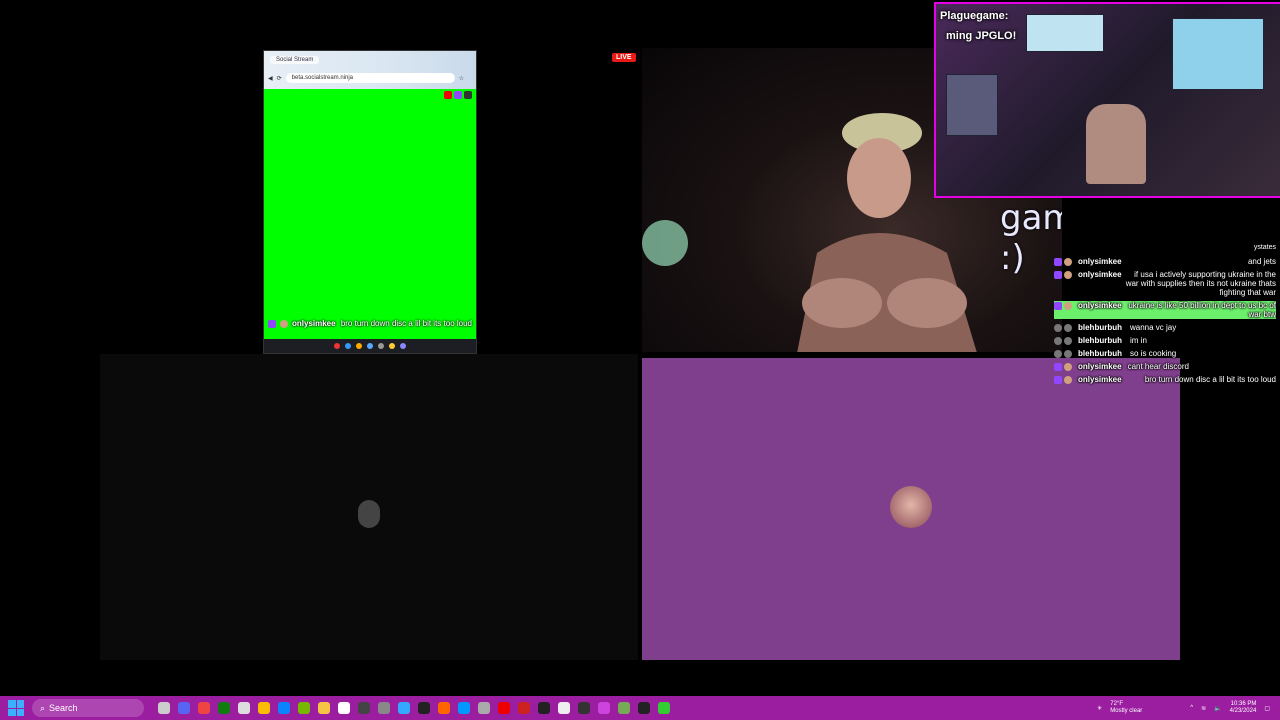 This screenshot has width=1280, height=720. Describe the element at coordinates (665, 243) in the screenshot. I see `microphone-icon` at that location.